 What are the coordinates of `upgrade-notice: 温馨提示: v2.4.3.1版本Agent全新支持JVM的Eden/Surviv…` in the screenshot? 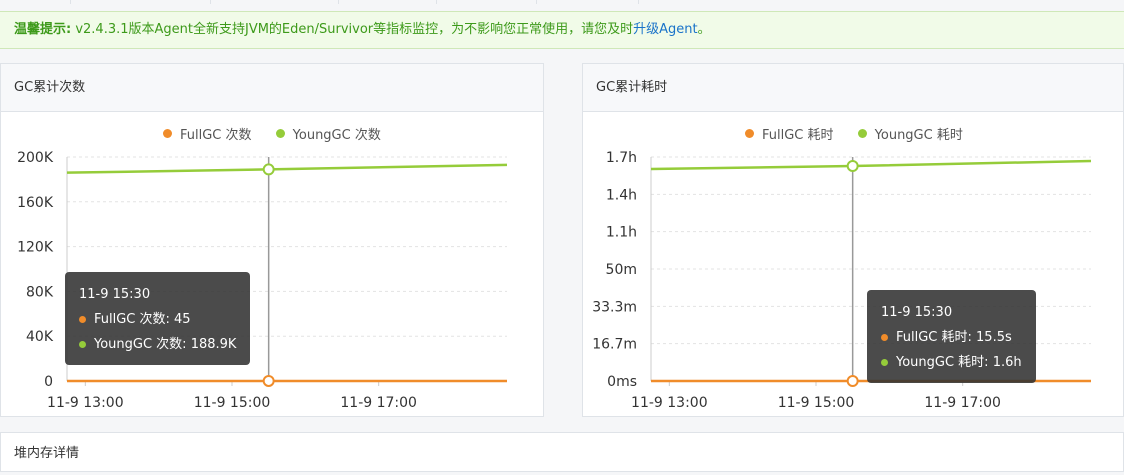 It's located at (562, 30).